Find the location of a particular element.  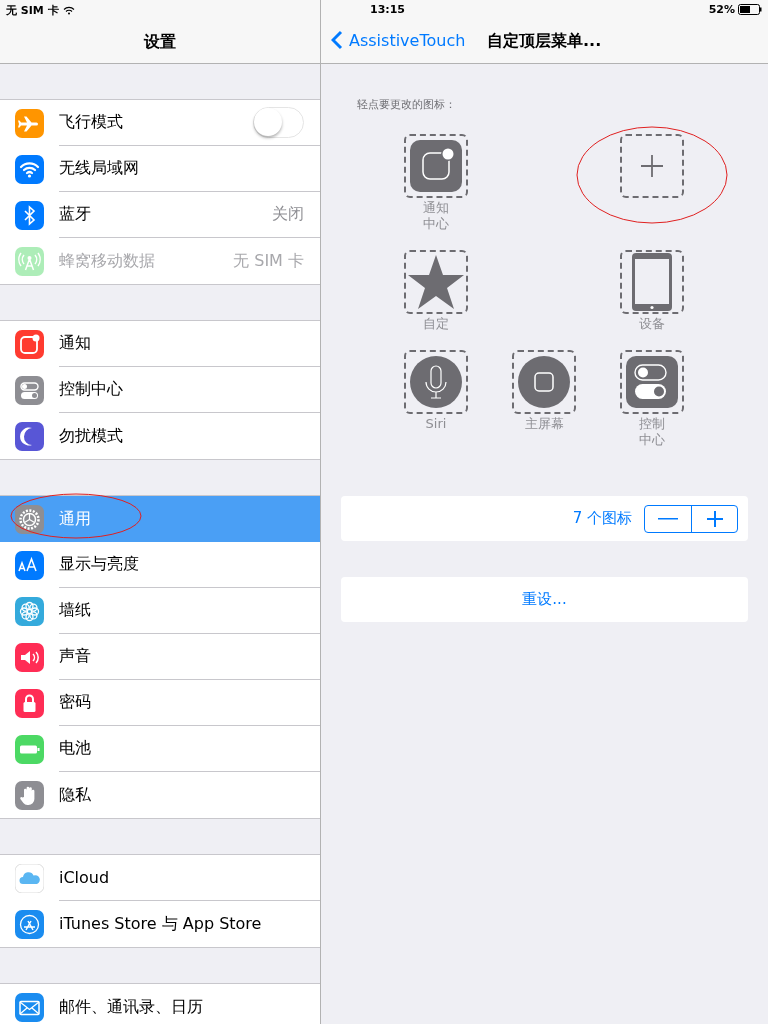

star-icon is located at coordinates (436, 282).